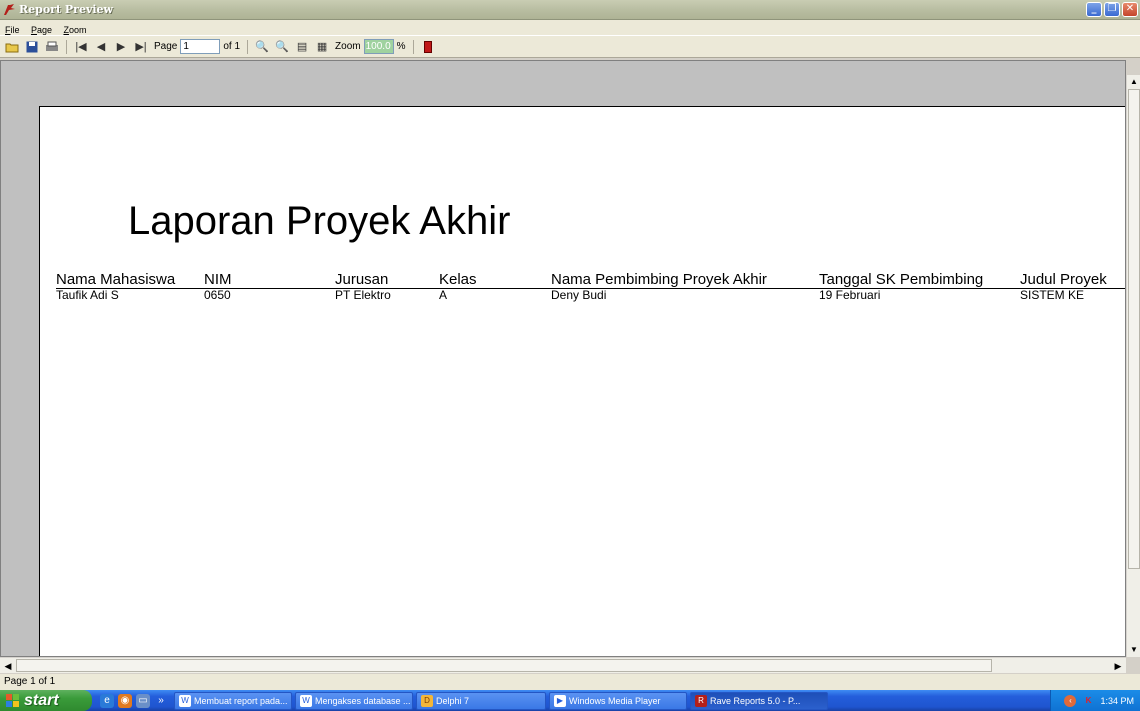 This screenshot has height=711, width=1140. I want to click on column-header: Judul Proyek, so click(1063, 279).